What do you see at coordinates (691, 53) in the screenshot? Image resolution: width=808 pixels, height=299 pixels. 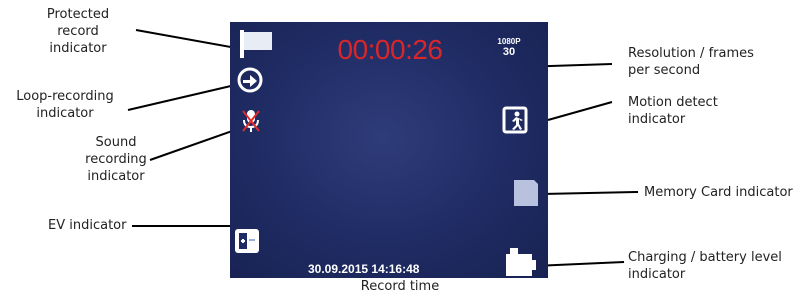 I see `label-resolution-line1: Resolution / frames` at bounding box center [691, 53].